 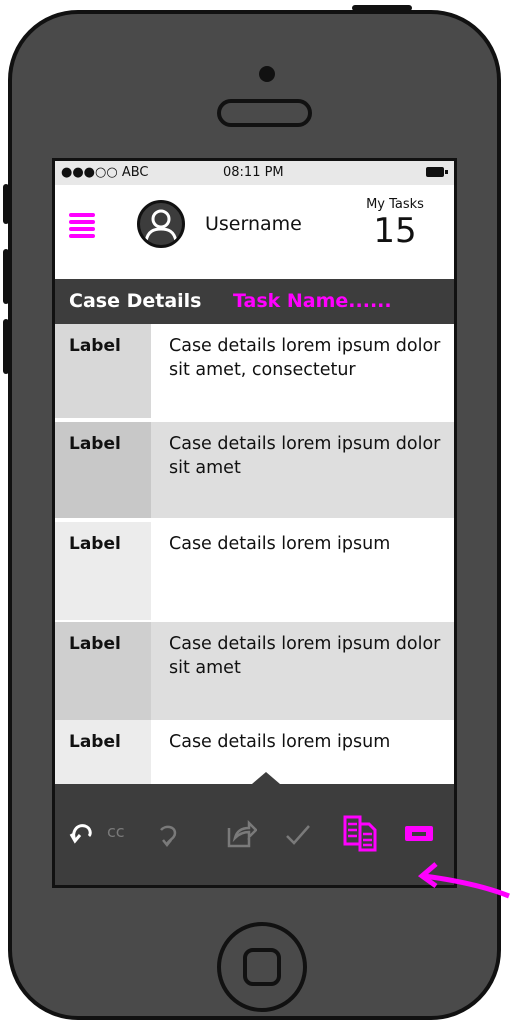 What do you see at coordinates (83, 225) in the screenshot?
I see `hamburger-menu-icon` at bounding box center [83, 225].